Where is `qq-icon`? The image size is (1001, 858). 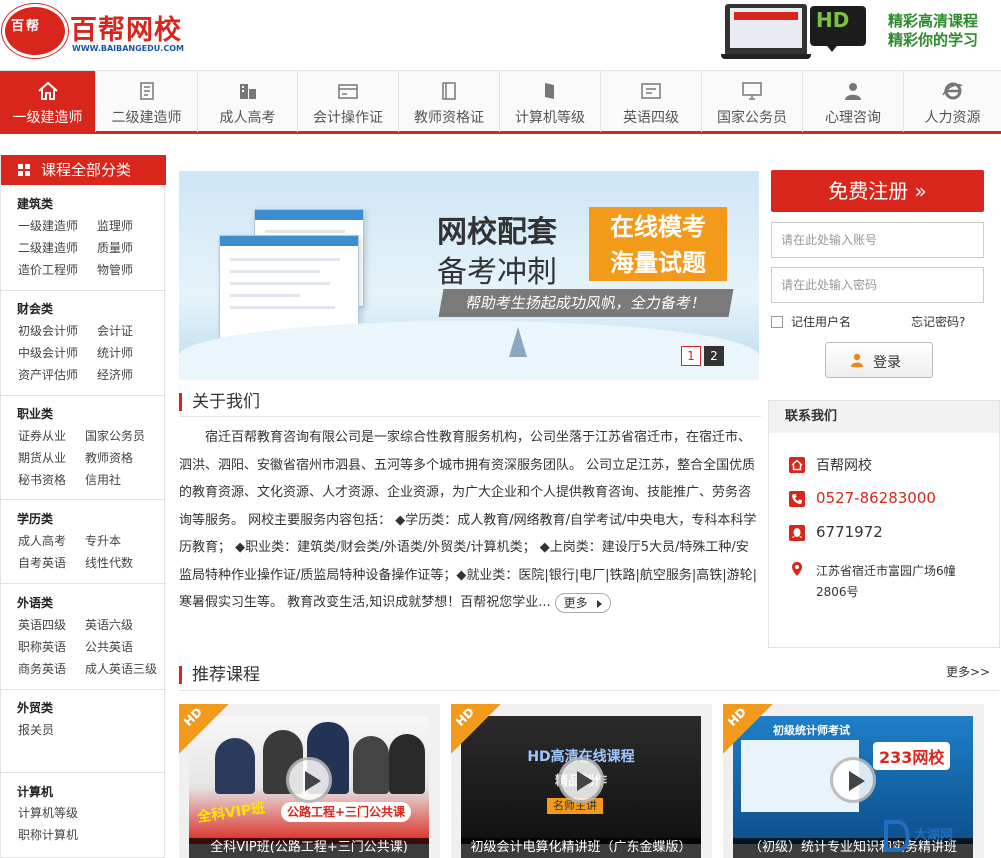 qq-icon is located at coordinates (797, 533).